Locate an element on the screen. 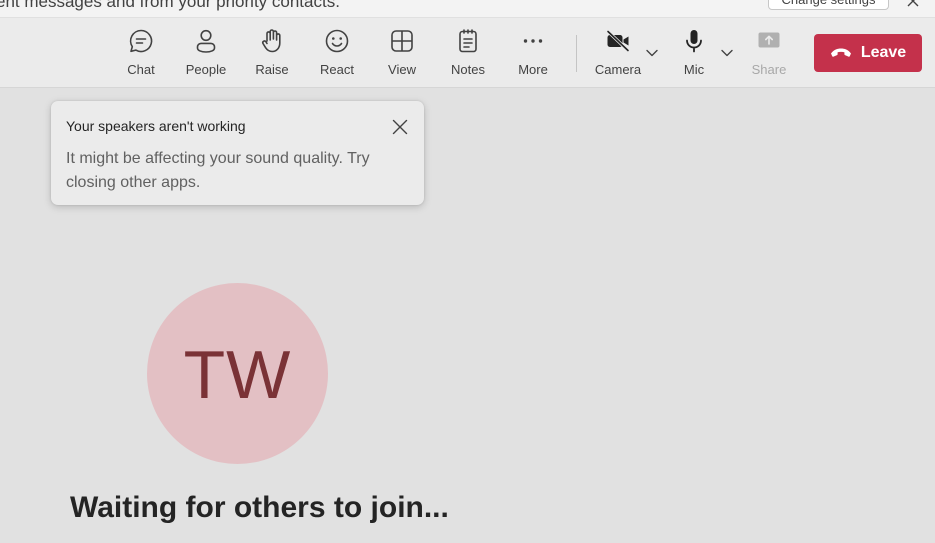 The image size is (935, 543). avatar: TW is located at coordinates (237, 373).